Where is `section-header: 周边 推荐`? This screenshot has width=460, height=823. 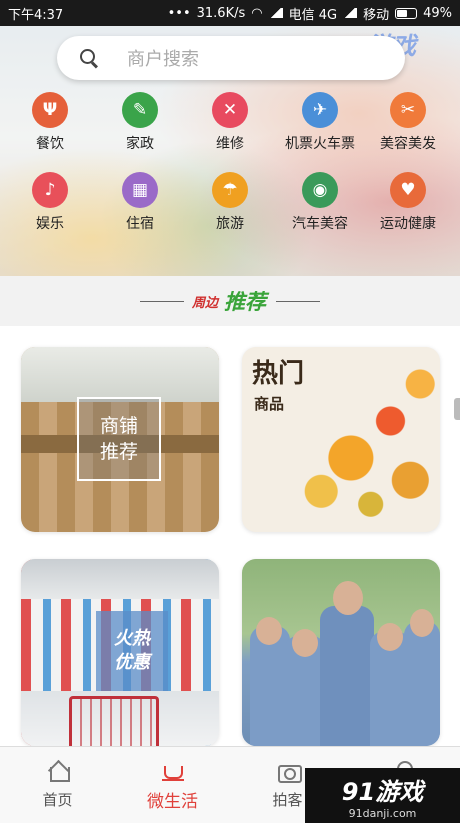 section-header: 周边 推荐 is located at coordinates (230, 301).